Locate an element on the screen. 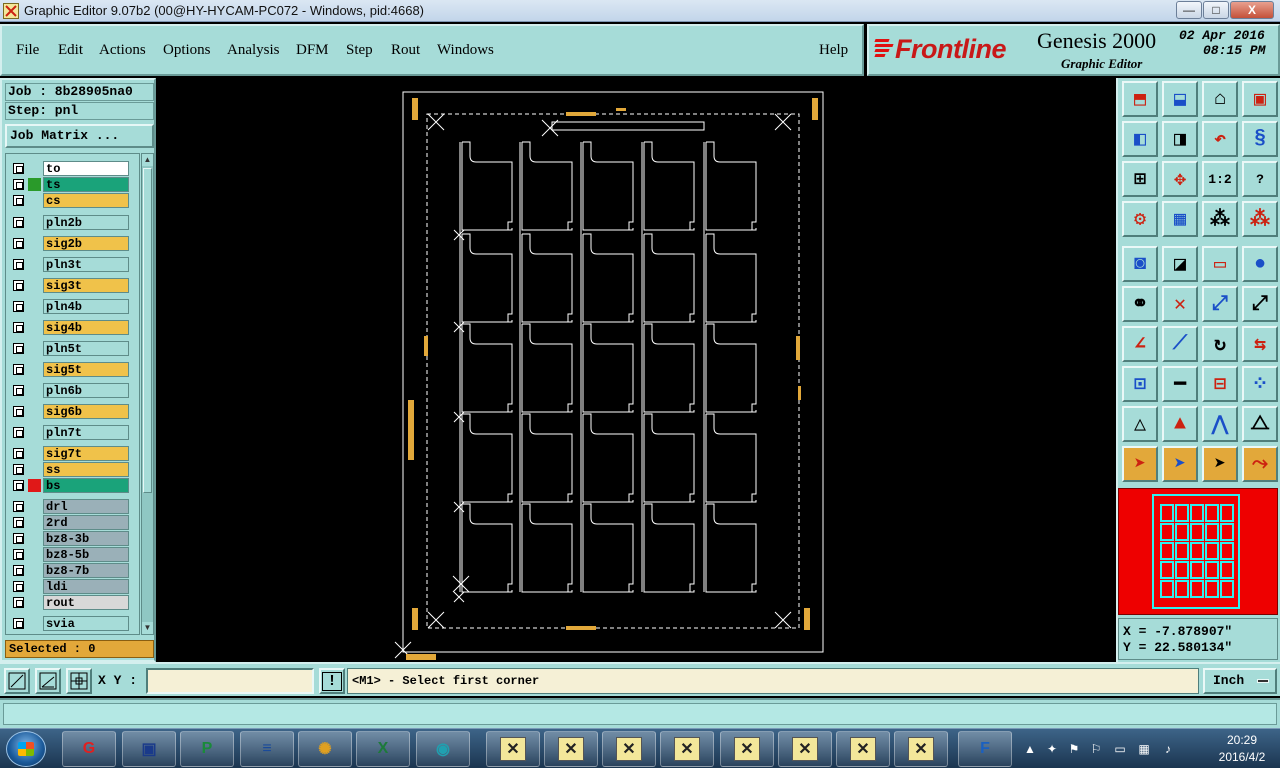 The width and height of the screenshot is (1280, 768). tool-button: ↶ is located at coordinates (1220, 139).